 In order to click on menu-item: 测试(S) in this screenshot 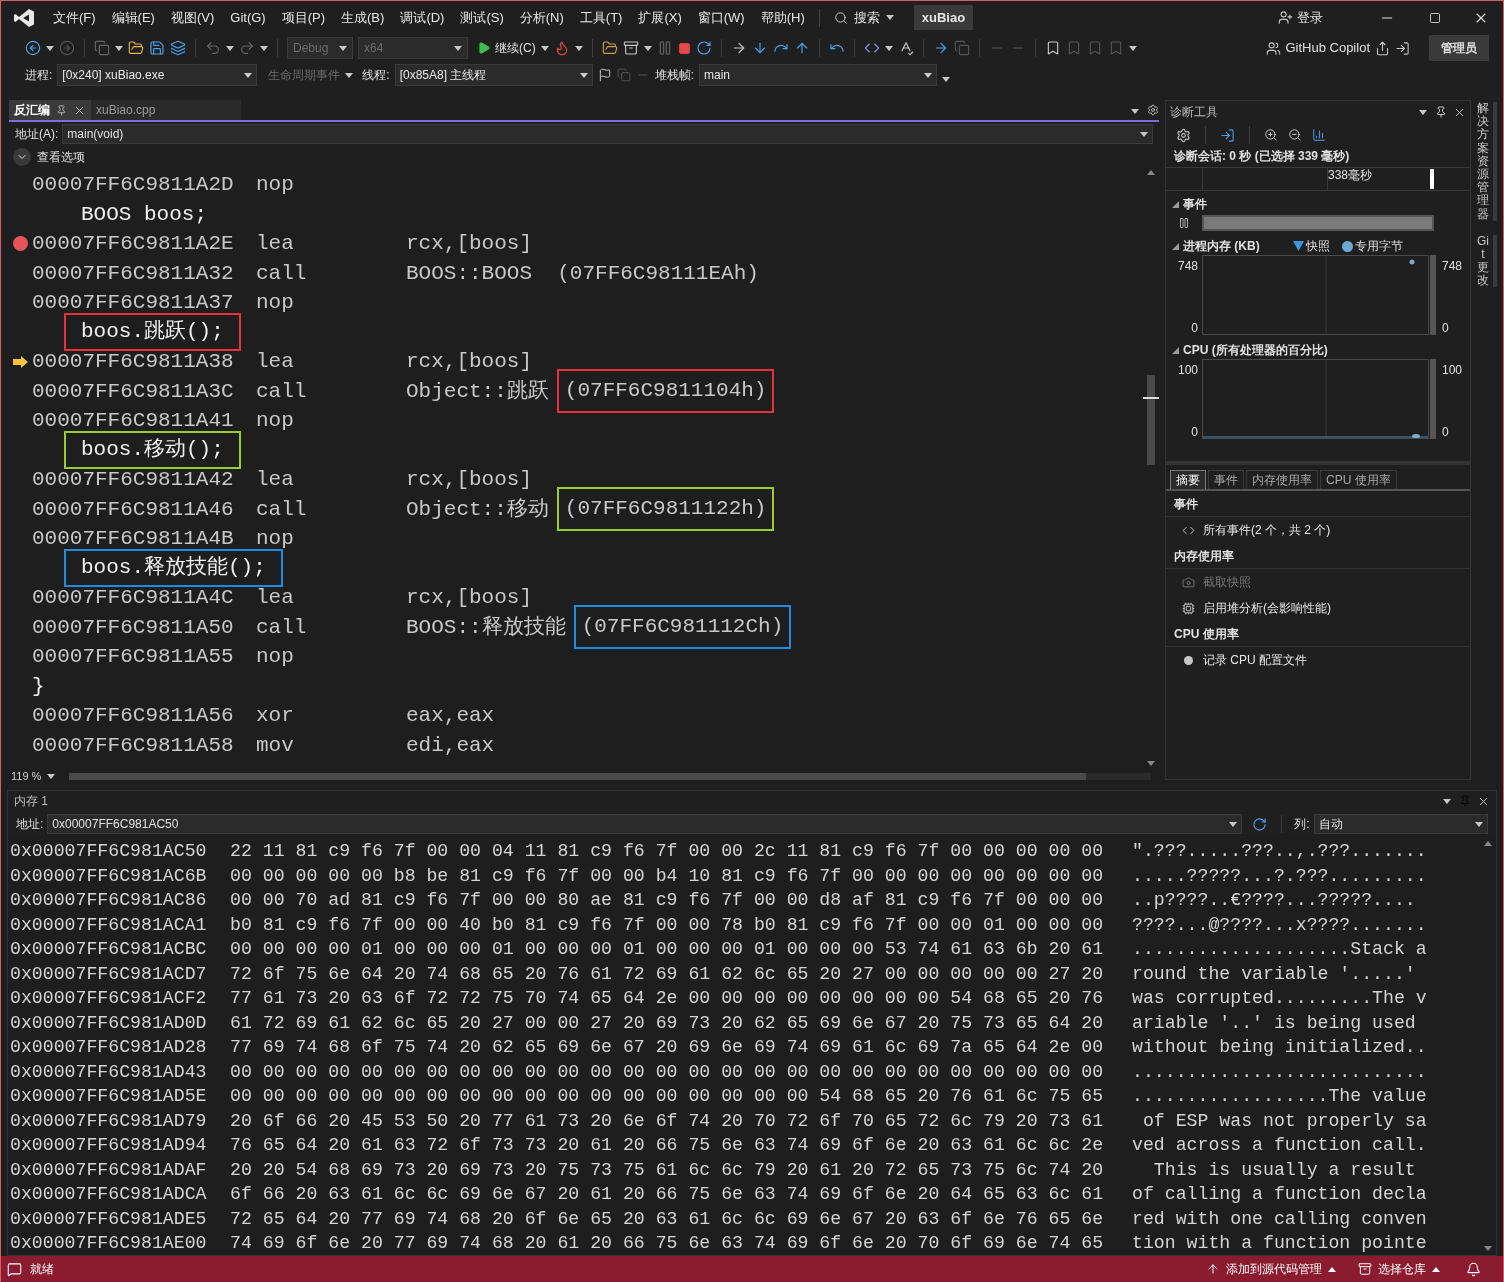, I will do `click(482, 17)`.